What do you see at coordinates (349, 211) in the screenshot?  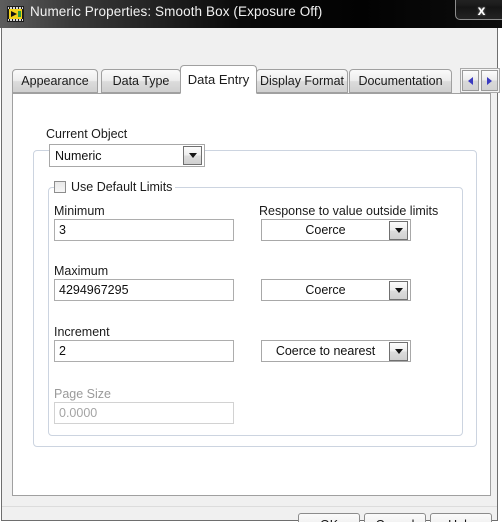 I see `response-to-value-outside-limits-label: Response to value outside limits` at bounding box center [349, 211].